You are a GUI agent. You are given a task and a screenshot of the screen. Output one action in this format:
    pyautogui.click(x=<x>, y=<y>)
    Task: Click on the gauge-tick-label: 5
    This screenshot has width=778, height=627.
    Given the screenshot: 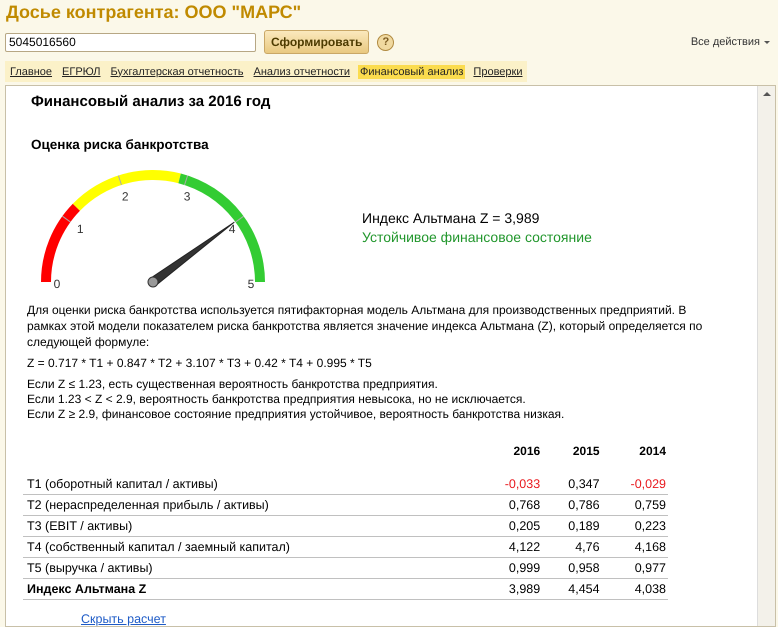 What is the action you would take?
    pyautogui.click(x=251, y=284)
    